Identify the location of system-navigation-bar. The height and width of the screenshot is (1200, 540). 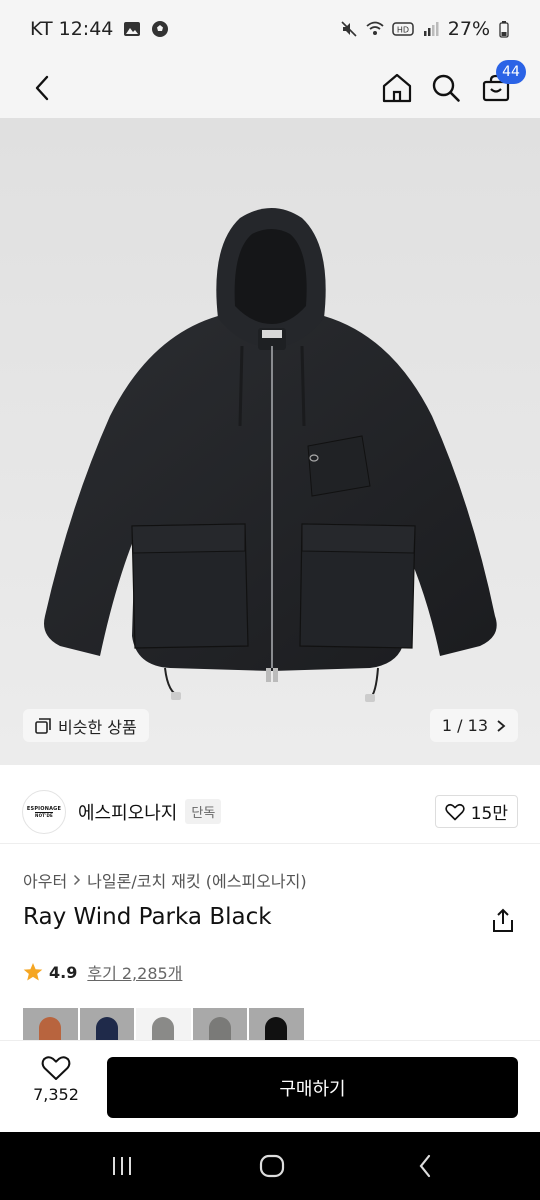
(270, 1166).